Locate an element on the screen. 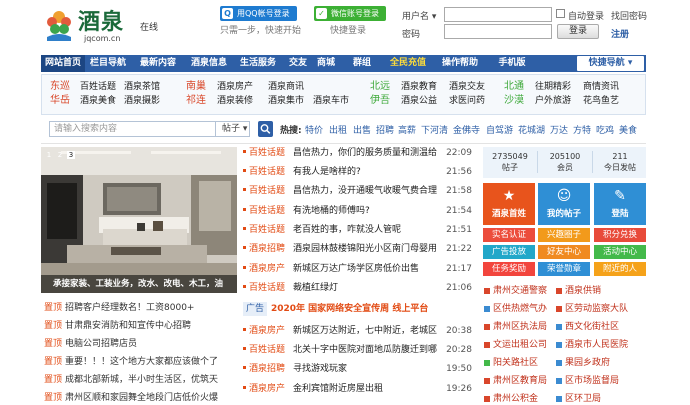 This screenshot has height=405, width=690. category-link: 酒泉公益 is located at coordinates (419, 101).